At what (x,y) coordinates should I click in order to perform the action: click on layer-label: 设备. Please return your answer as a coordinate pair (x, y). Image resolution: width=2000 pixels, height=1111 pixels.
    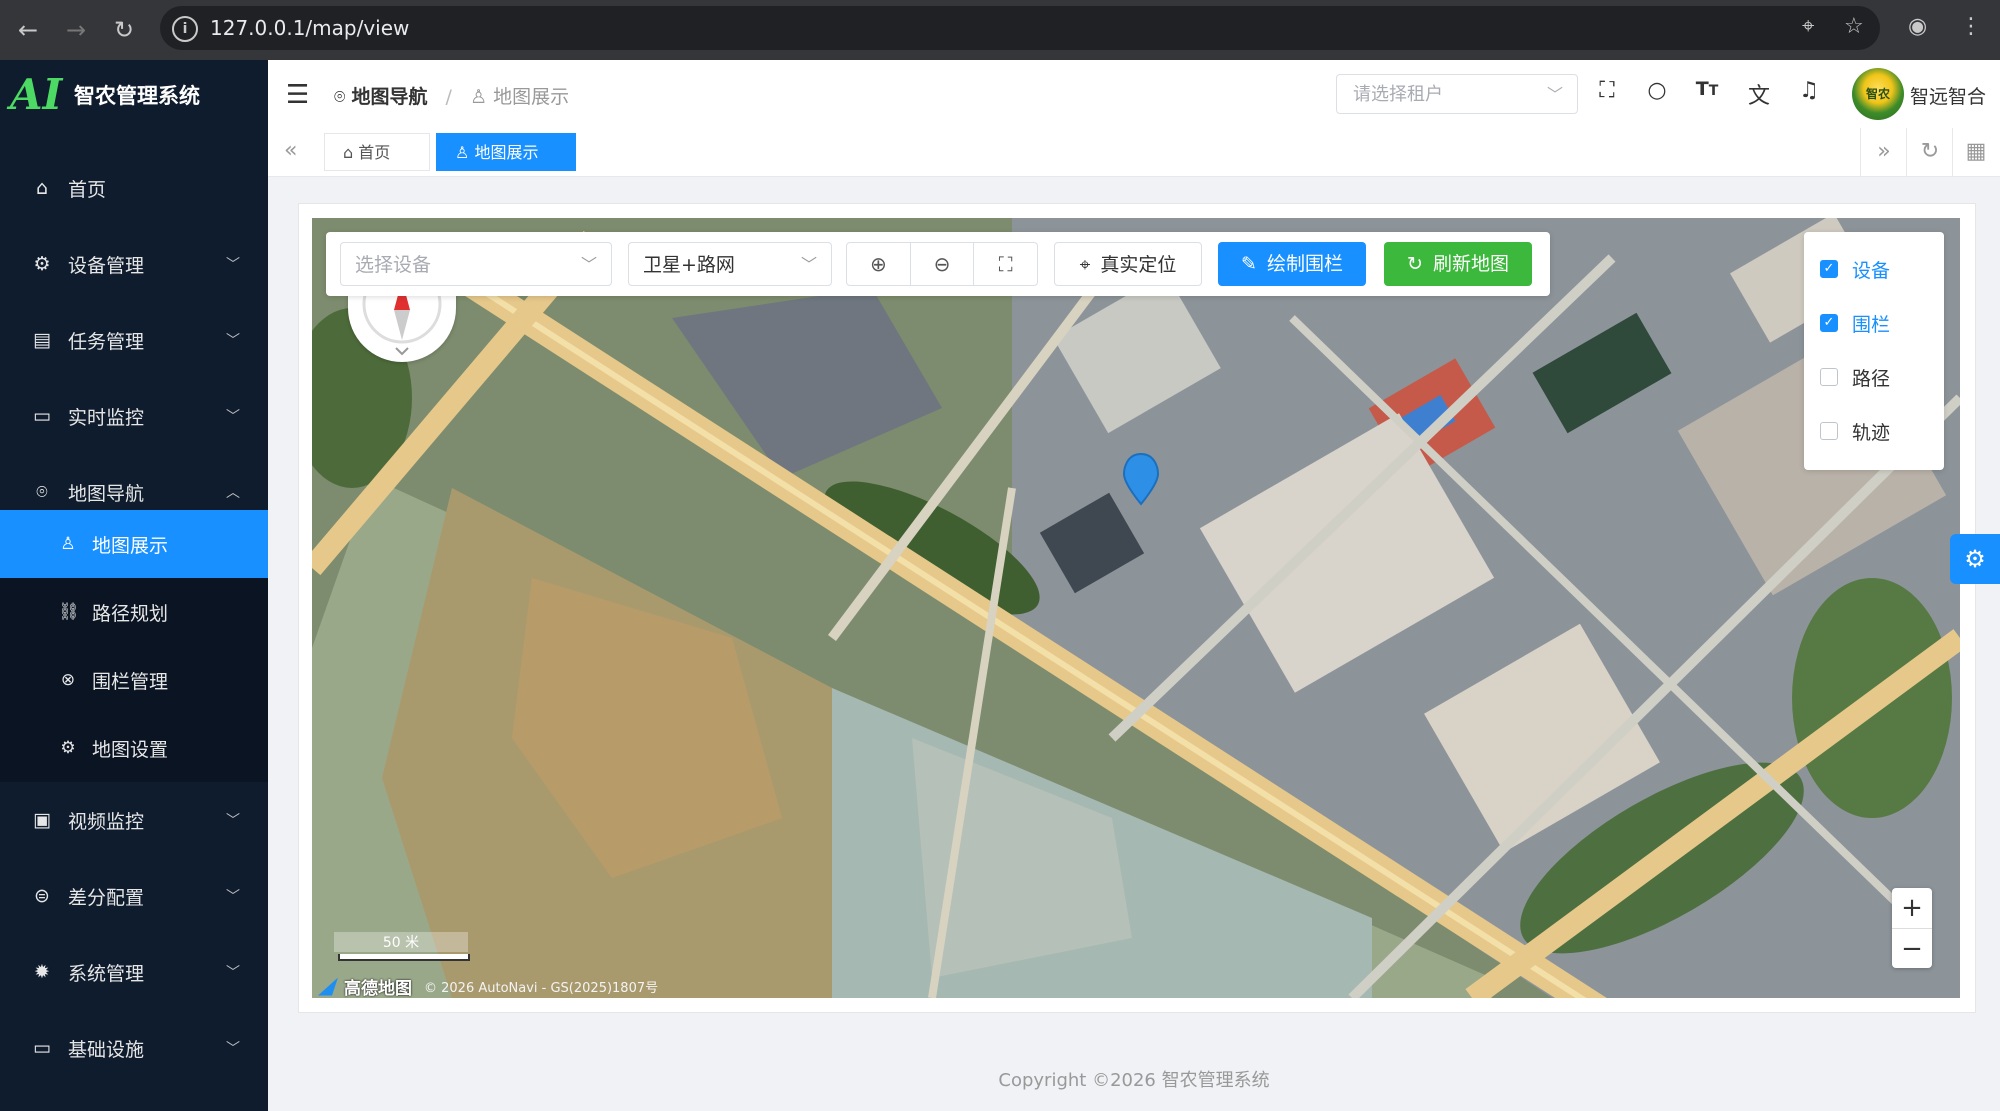
    Looking at the image, I should click on (1871, 270).